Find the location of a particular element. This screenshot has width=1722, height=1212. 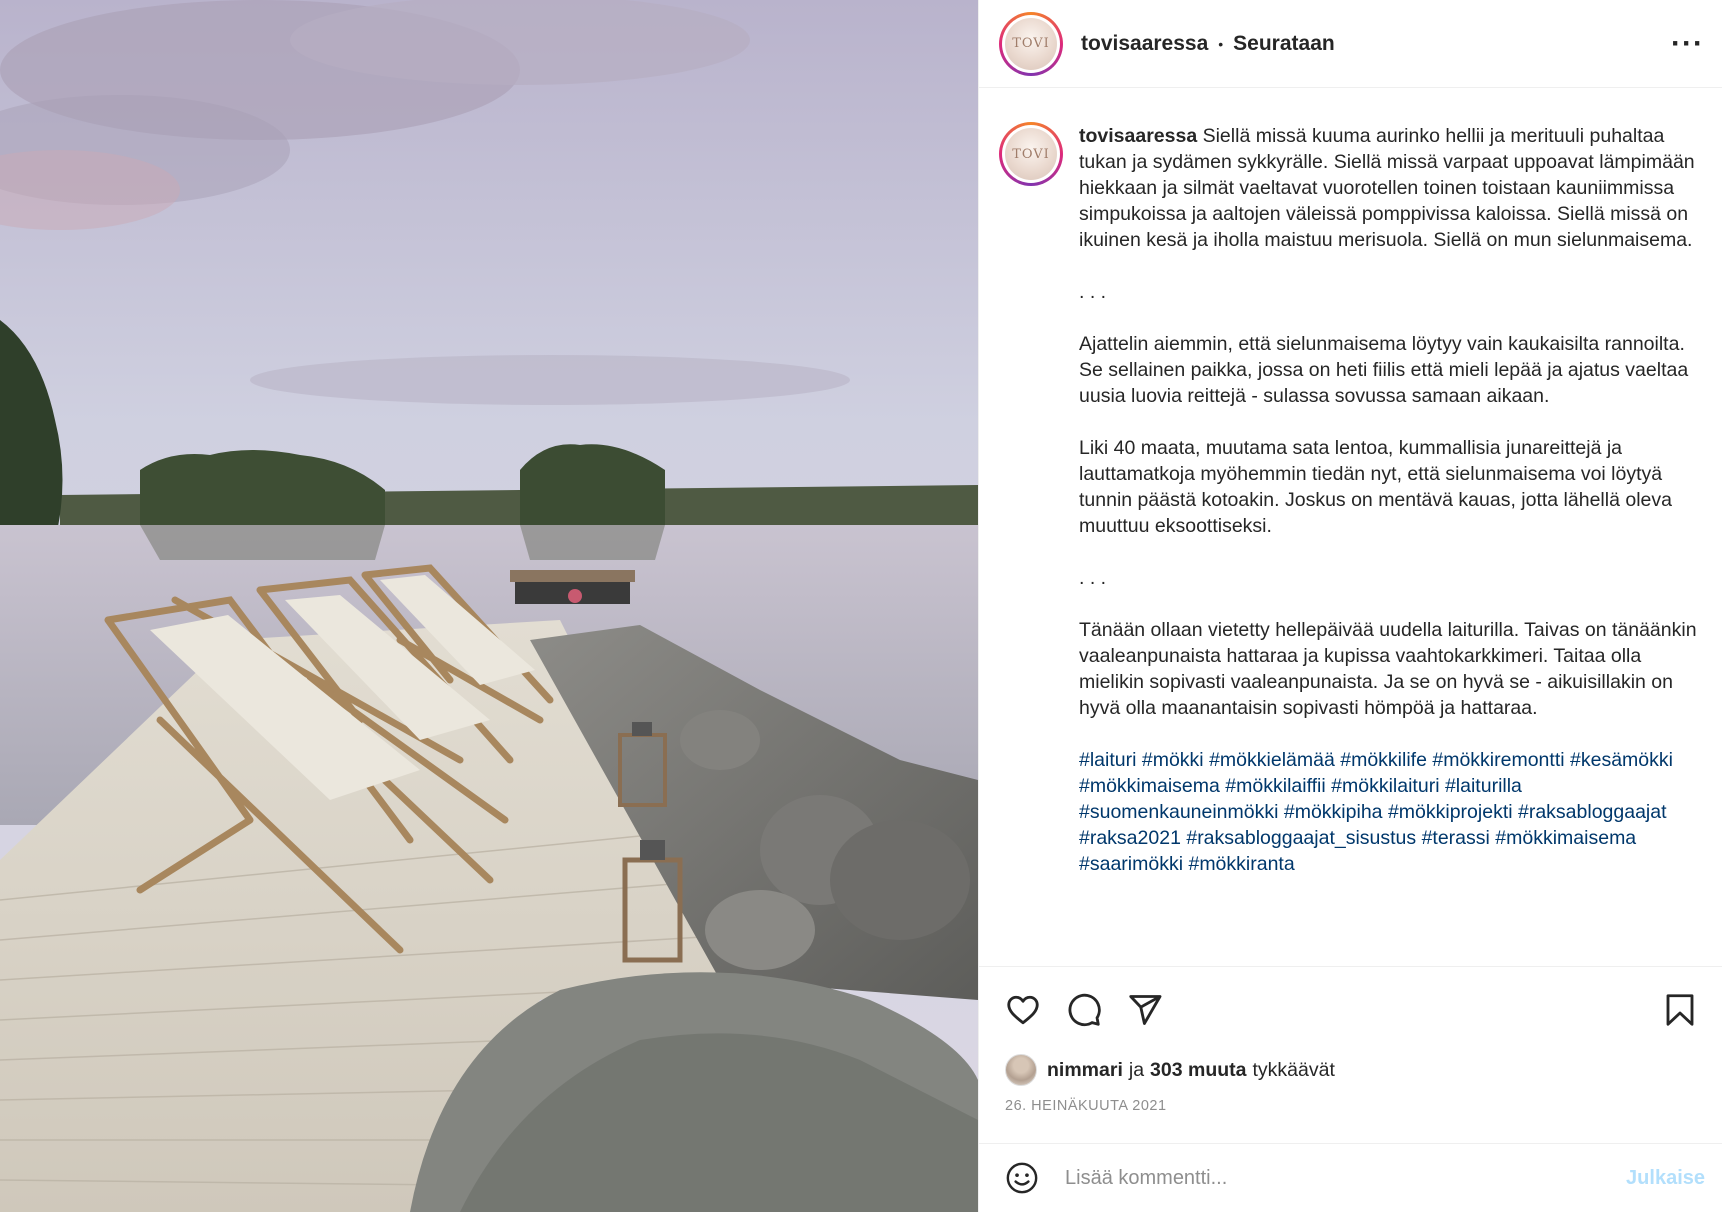

hashtag-link: #laiturilla is located at coordinates (1483, 786).